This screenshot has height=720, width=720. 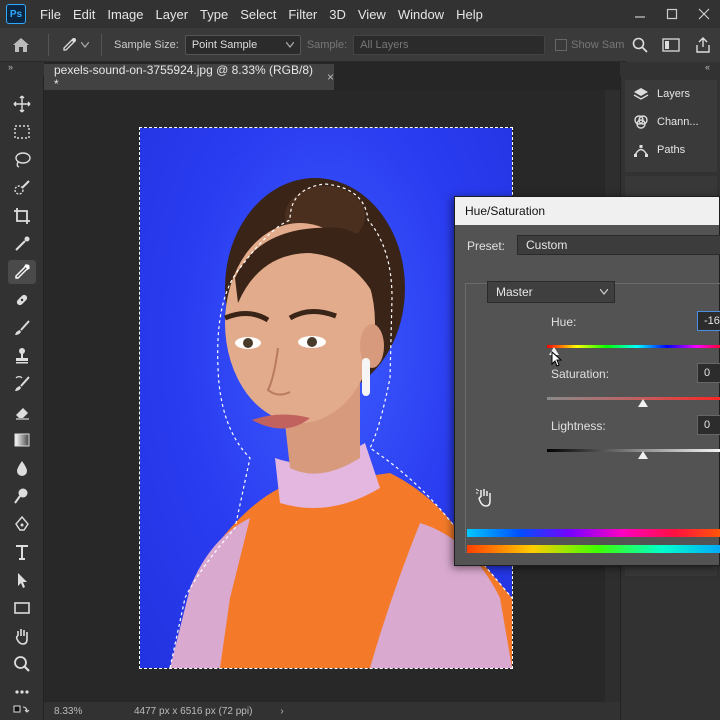 What do you see at coordinates (641, 151) in the screenshot?
I see `paths-icon` at bounding box center [641, 151].